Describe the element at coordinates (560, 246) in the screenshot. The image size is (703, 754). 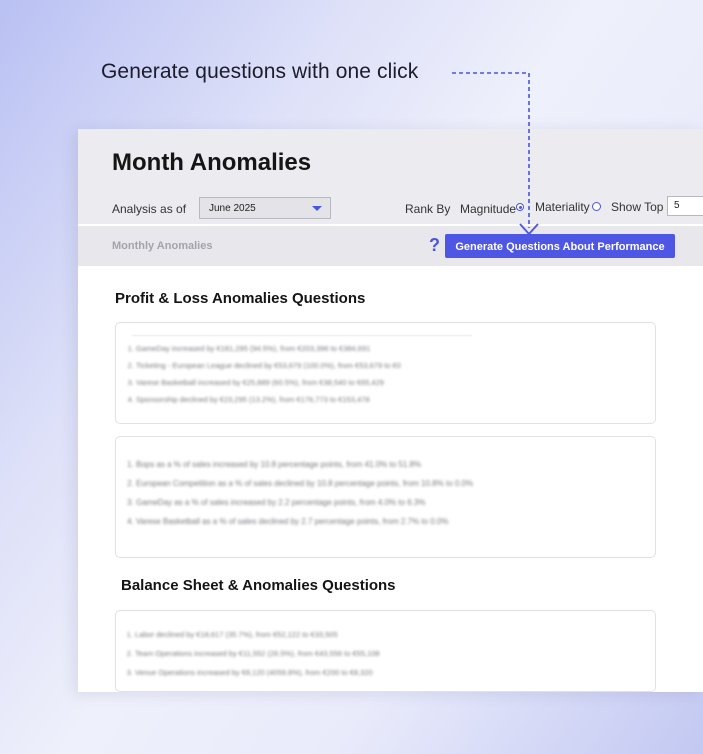
I see `generate-questions-button: Generate Questions About Performance` at that location.